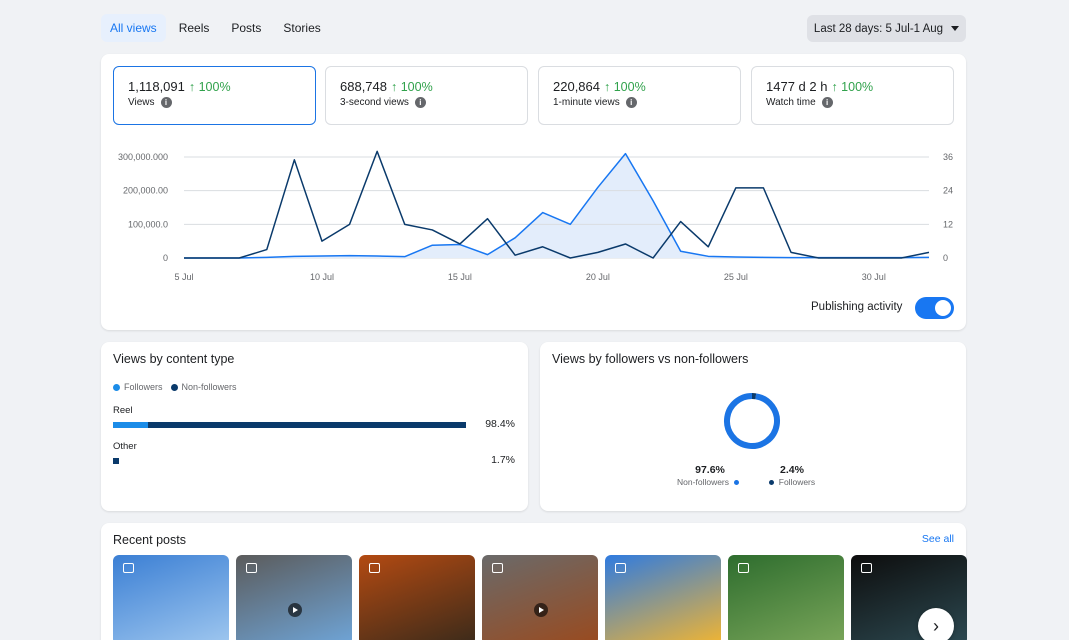 The width and height of the screenshot is (1069, 640). What do you see at coordinates (598, 277) in the screenshot?
I see `x-tick-label: 20 Jul` at bounding box center [598, 277].